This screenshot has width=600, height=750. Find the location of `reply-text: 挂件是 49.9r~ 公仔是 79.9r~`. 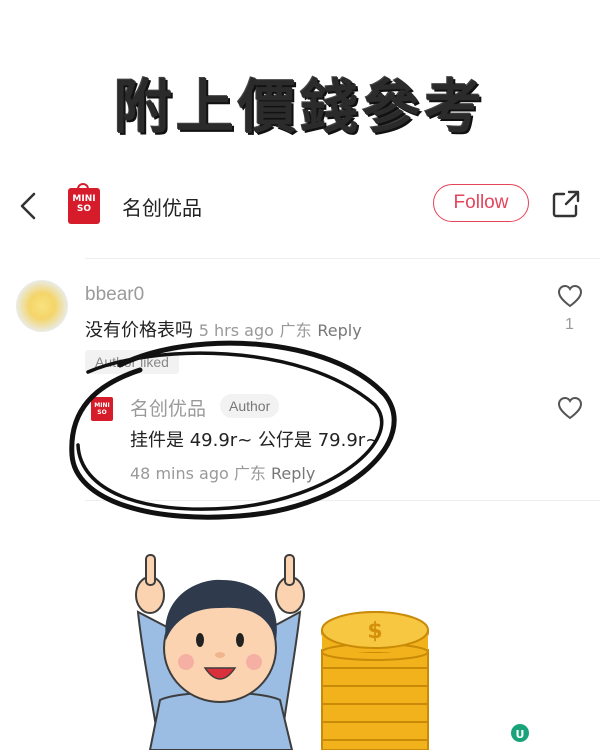

reply-text: 挂件是 49.9r~ 公仔是 79.9r~ is located at coordinates (255, 440).